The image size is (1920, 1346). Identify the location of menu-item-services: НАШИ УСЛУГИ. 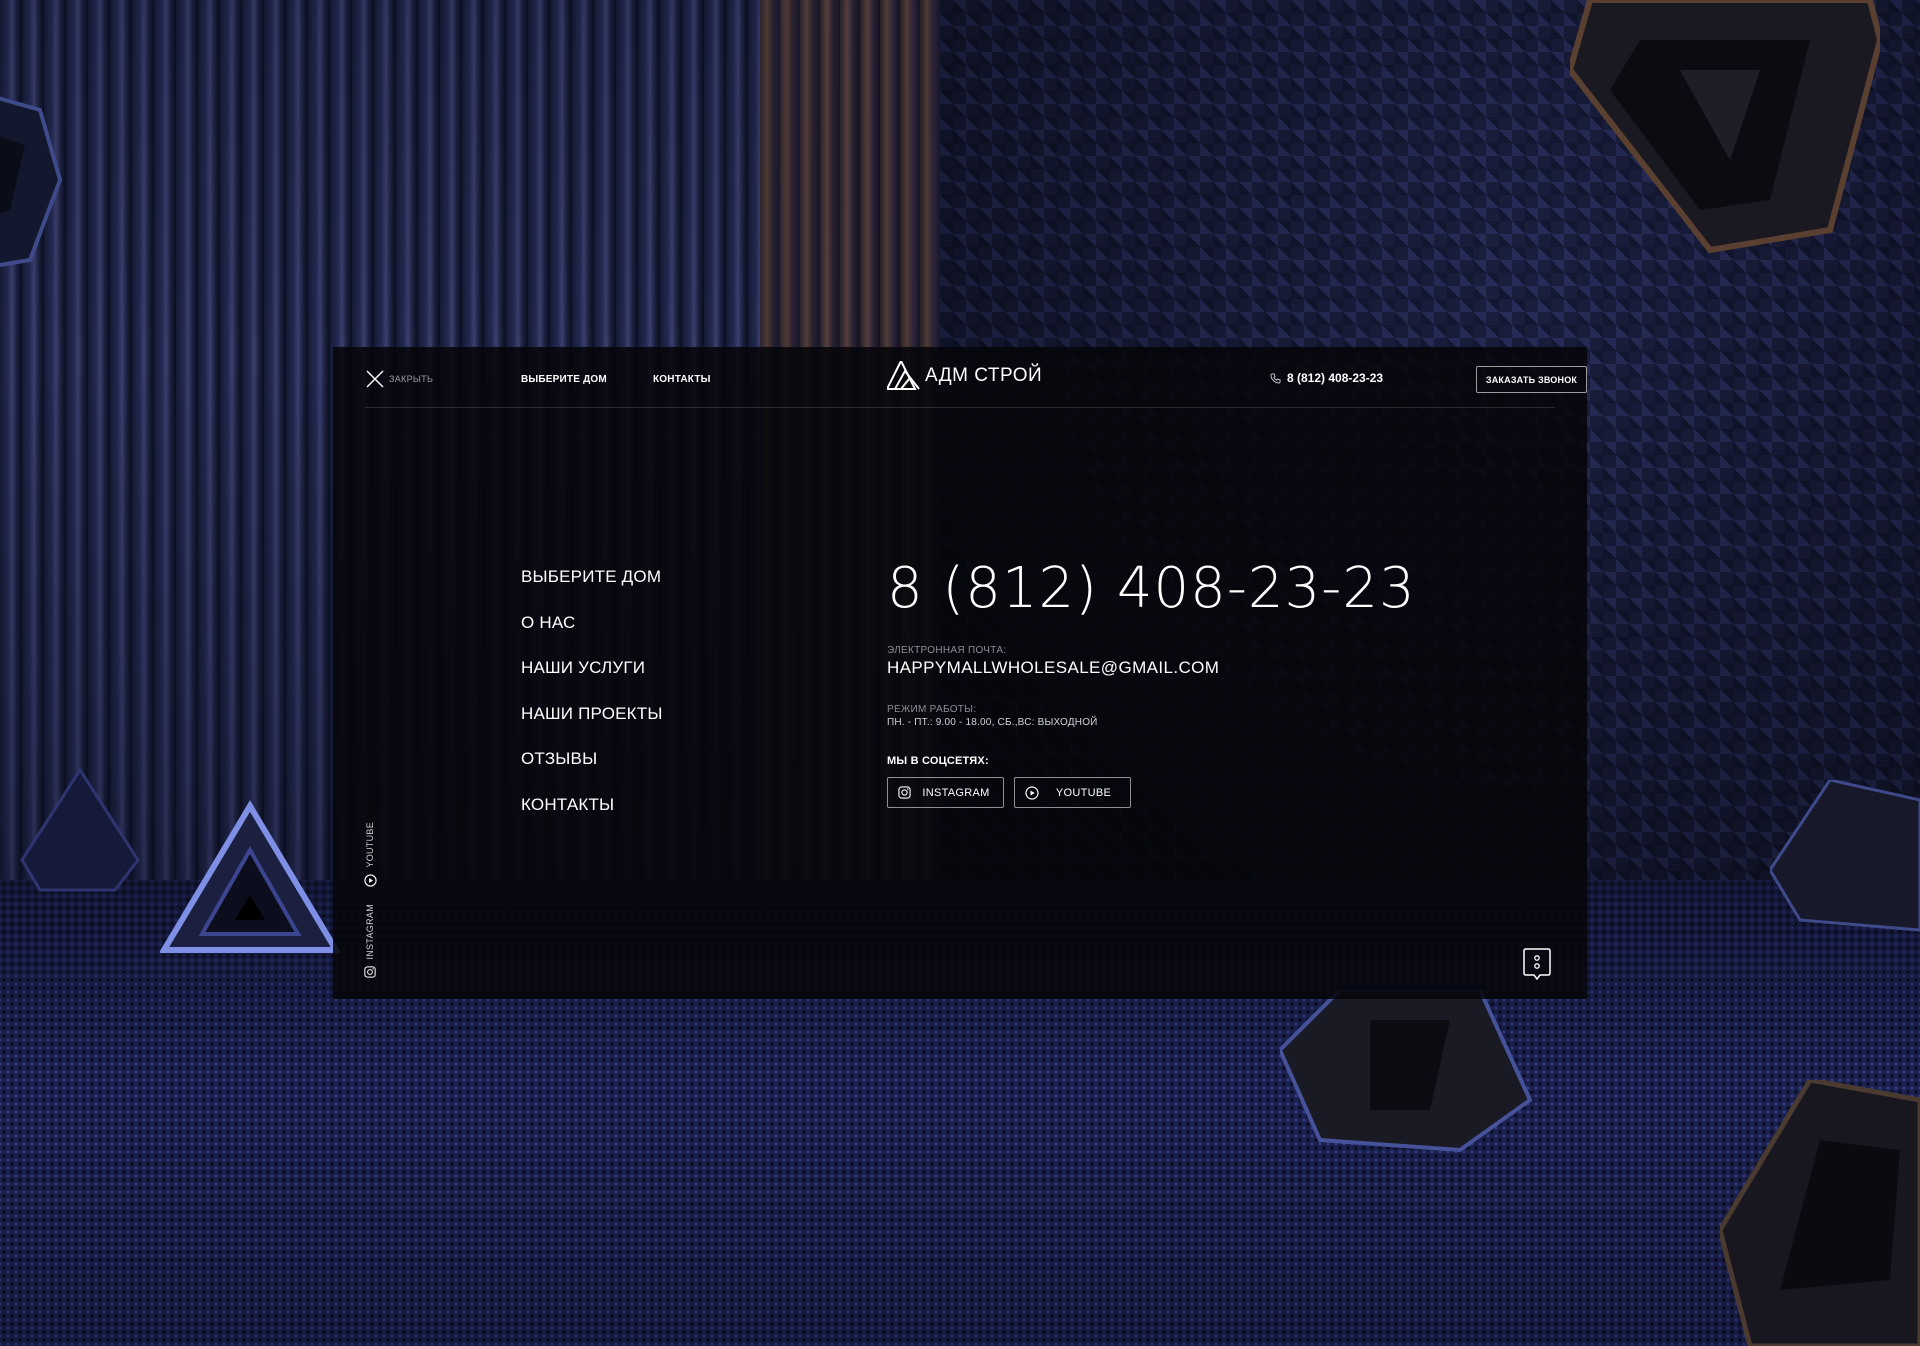
(592, 681).